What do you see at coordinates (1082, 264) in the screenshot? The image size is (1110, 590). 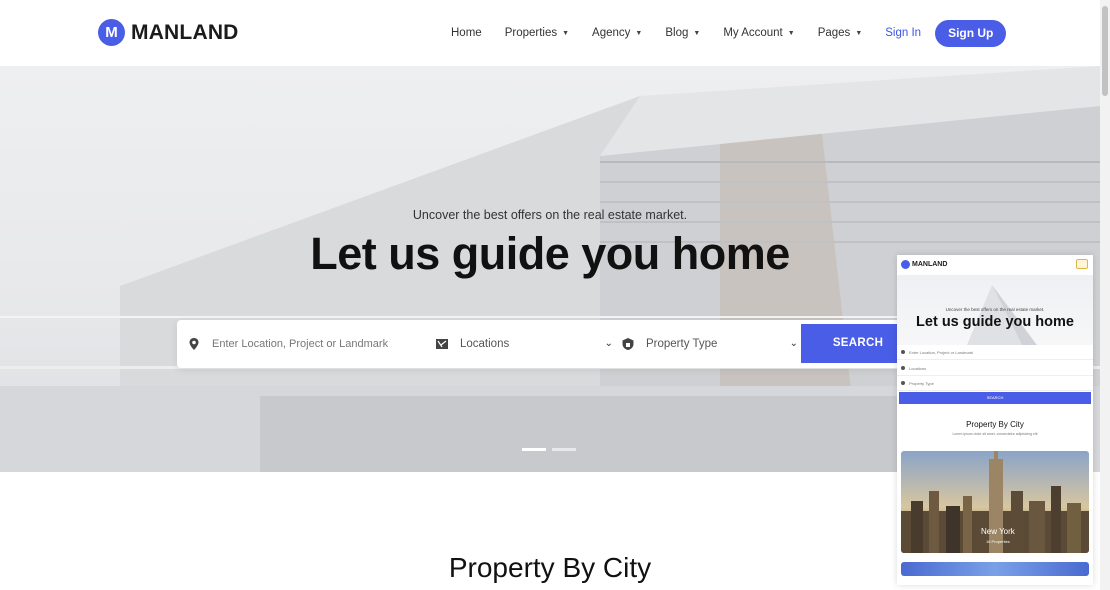 I see `hamburger-menu-icon` at bounding box center [1082, 264].